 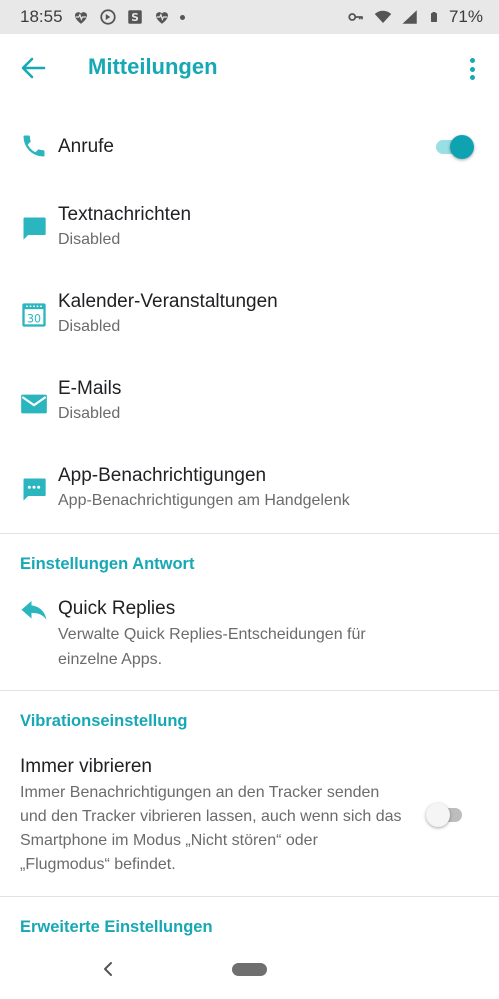 What do you see at coordinates (162, 475) in the screenshot?
I see `item-title: App-Benachrichtigungen` at bounding box center [162, 475].